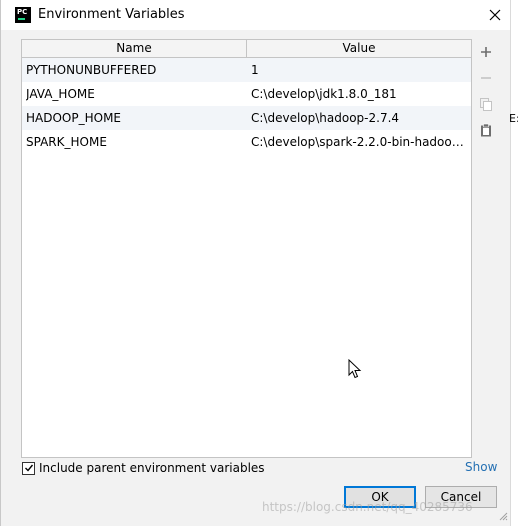 Image resolution: width=518 pixels, height=526 pixels. What do you see at coordinates (66, 142) in the screenshot?
I see `row-name-cell: SPARK_HOME` at bounding box center [66, 142].